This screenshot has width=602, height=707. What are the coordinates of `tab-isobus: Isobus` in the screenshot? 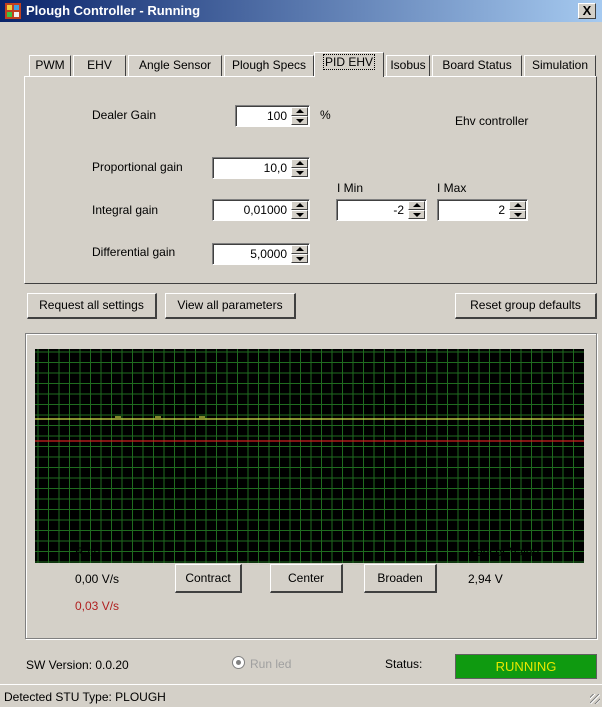 It's located at (408, 65).